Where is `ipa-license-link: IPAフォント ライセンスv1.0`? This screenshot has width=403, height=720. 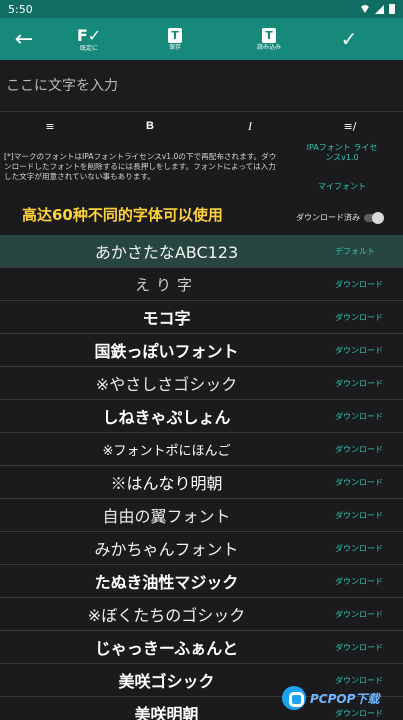
ipa-license-link: IPAフォント ライセンスv1.0 is located at coordinates (342, 153).